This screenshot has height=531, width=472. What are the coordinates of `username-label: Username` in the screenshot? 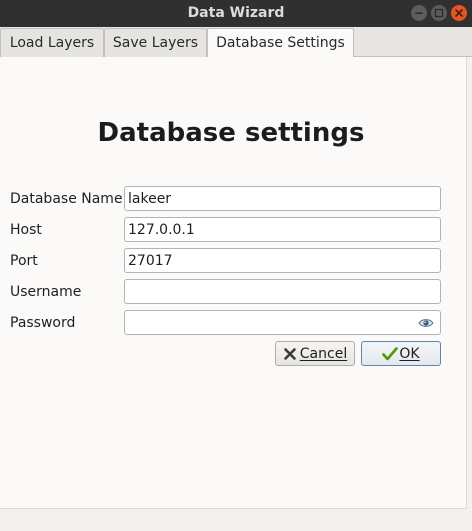 It's located at (46, 292).